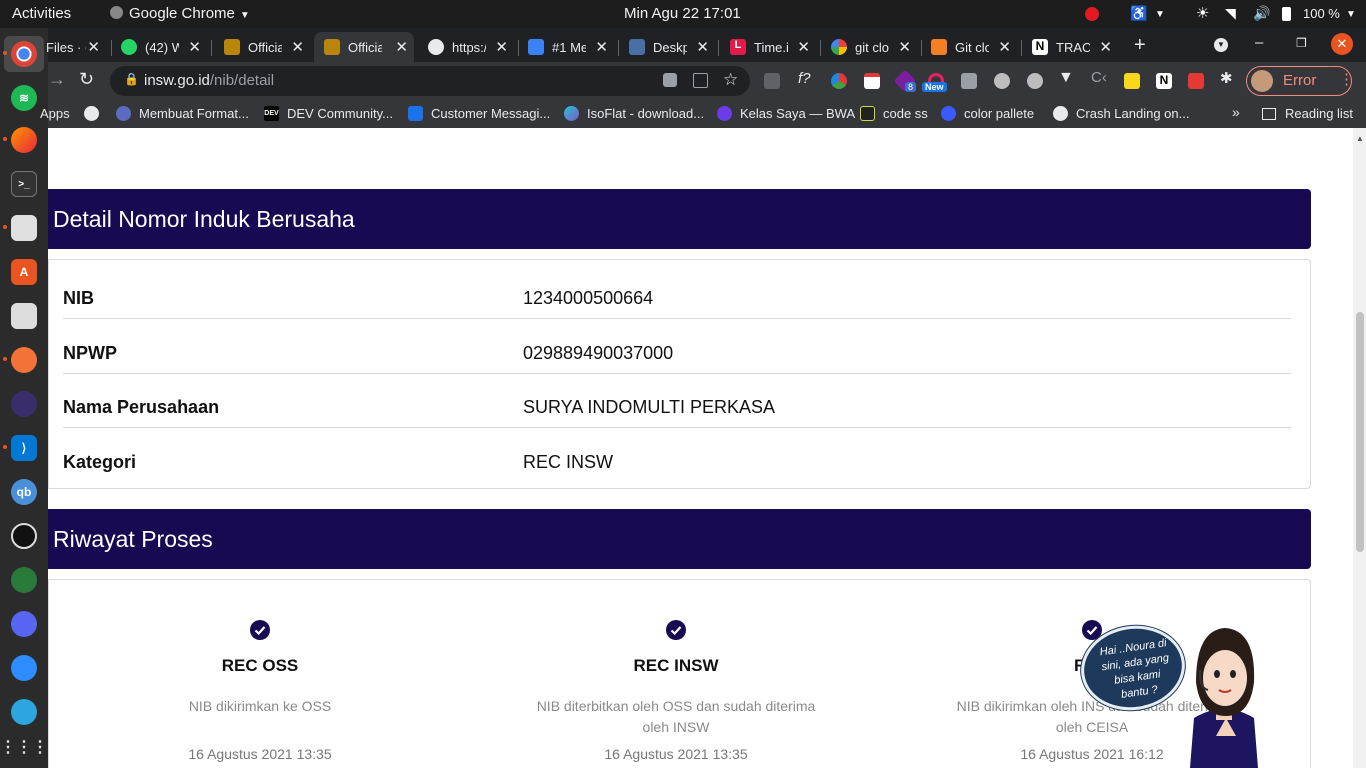 The height and width of the screenshot is (768, 1366). What do you see at coordinates (670, 80) in the screenshot?
I see `blocked-popup-icon` at bounding box center [670, 80].